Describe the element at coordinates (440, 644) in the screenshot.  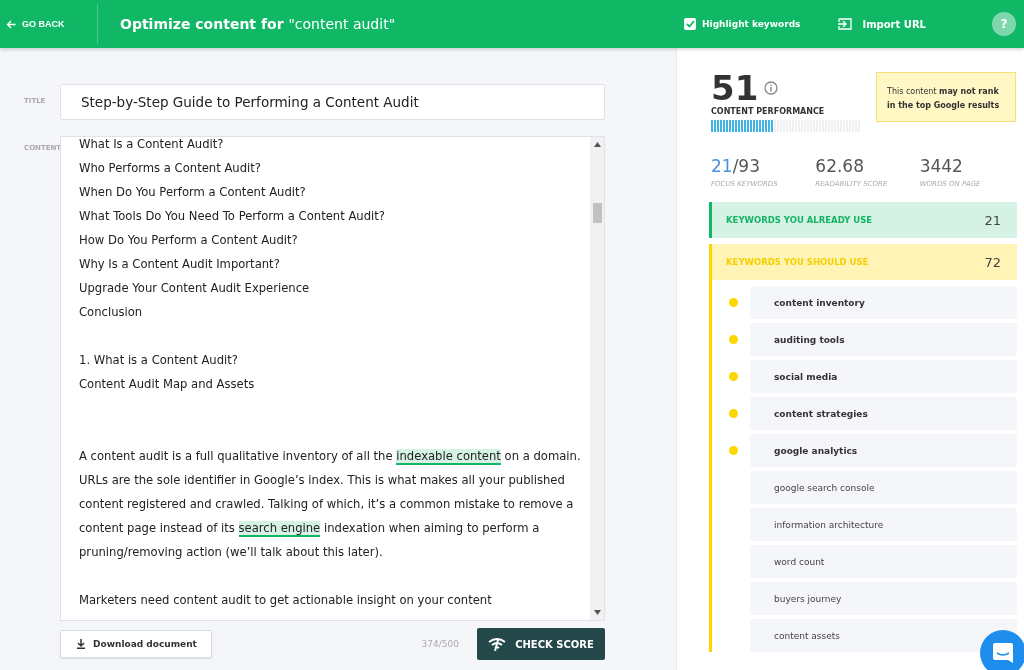
I see `character-counter: 374/500` at that location.